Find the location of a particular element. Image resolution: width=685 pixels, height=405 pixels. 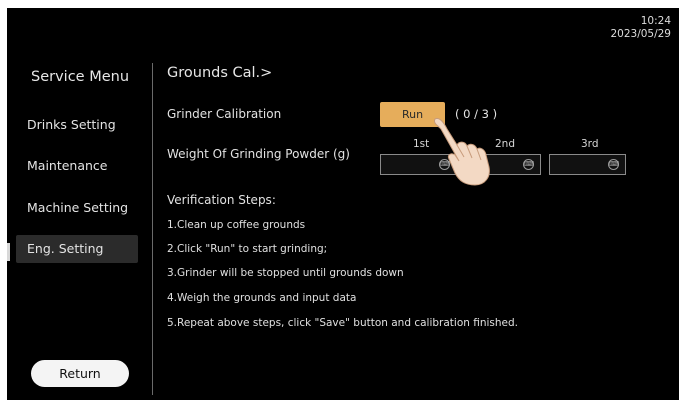

grinder-calibration-label: Grinder Calibration is located at coordinates (224, 114).